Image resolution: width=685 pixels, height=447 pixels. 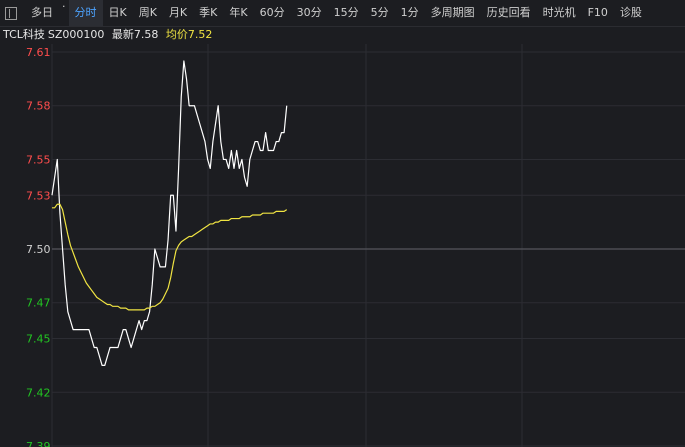 I want to click on average-price: 均价7.52, so click(x=189, y=34).